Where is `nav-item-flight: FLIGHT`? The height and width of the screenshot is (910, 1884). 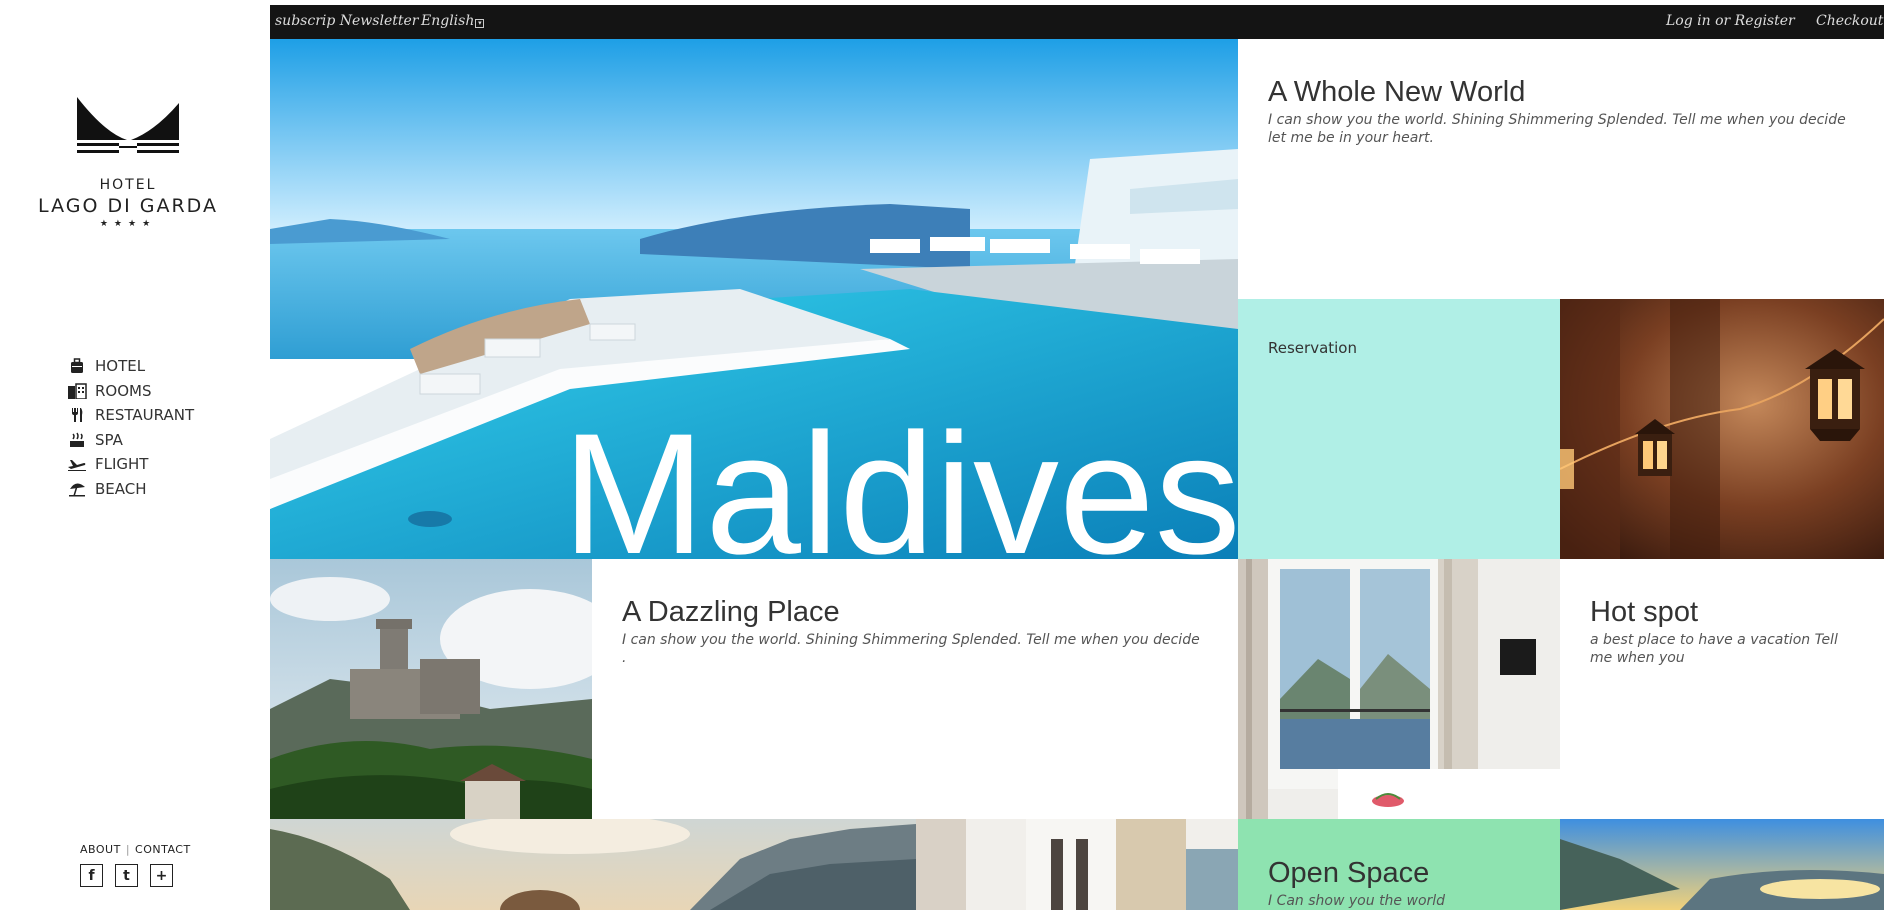
nav-item-flight: FLIGHT is located at coordinates (130, 464).